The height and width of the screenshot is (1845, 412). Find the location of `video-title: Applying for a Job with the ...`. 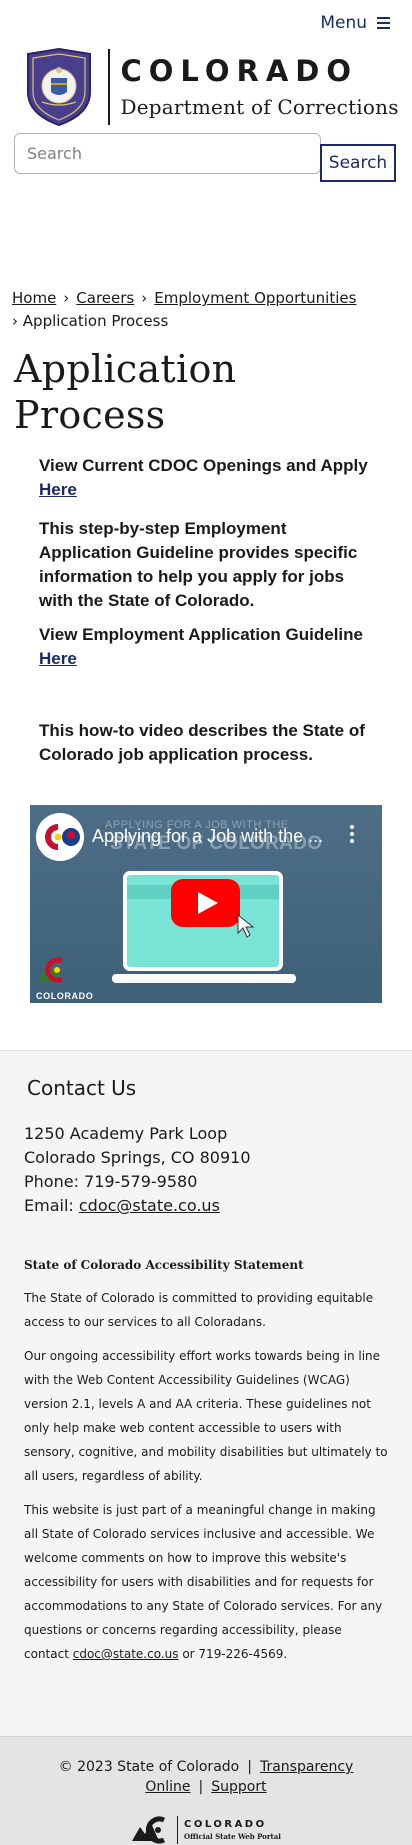

video-title: Applying for a Job with the ... is located at coordinates (207, 836).